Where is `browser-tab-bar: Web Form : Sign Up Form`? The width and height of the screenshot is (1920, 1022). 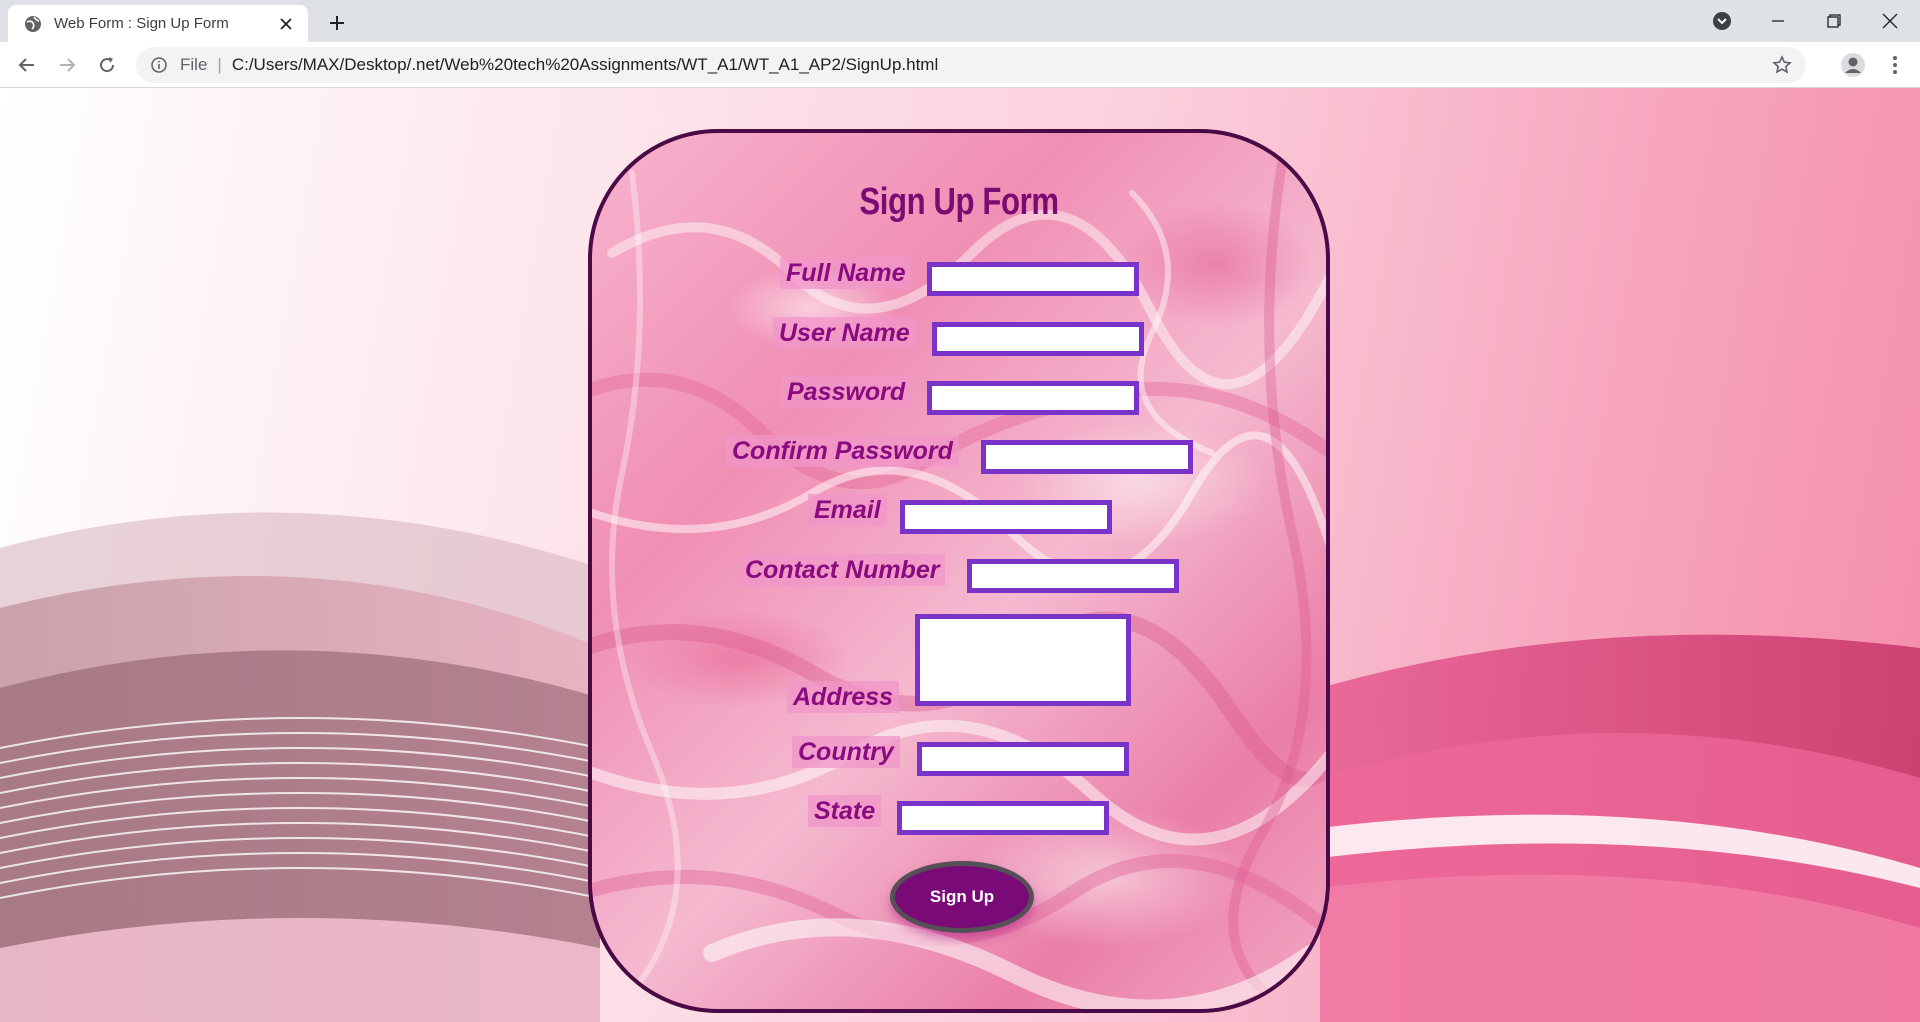 browser-tab-bar: Web Form : Sign Up Form is located at coordinates (960, 21).